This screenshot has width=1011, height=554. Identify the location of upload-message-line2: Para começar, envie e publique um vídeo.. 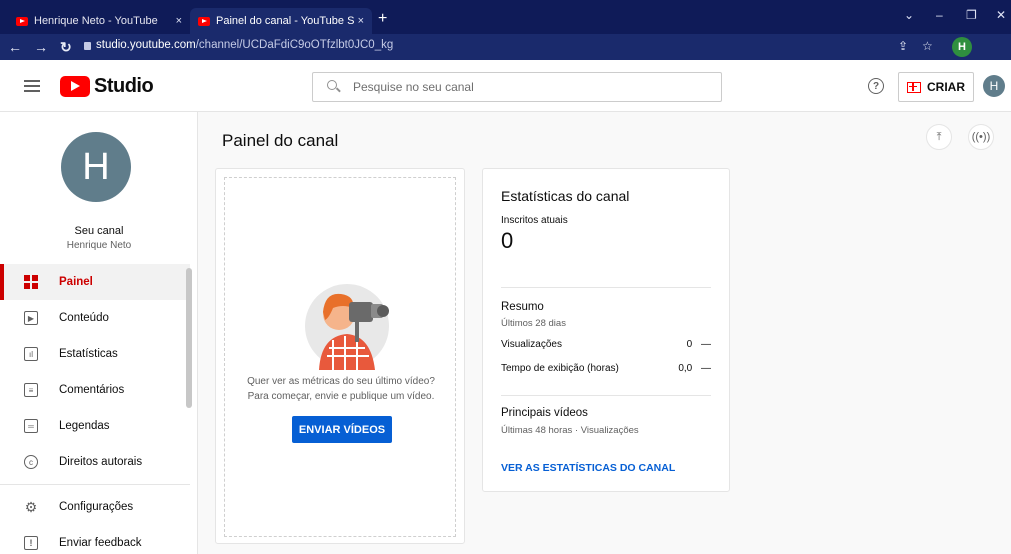
(341, 396).